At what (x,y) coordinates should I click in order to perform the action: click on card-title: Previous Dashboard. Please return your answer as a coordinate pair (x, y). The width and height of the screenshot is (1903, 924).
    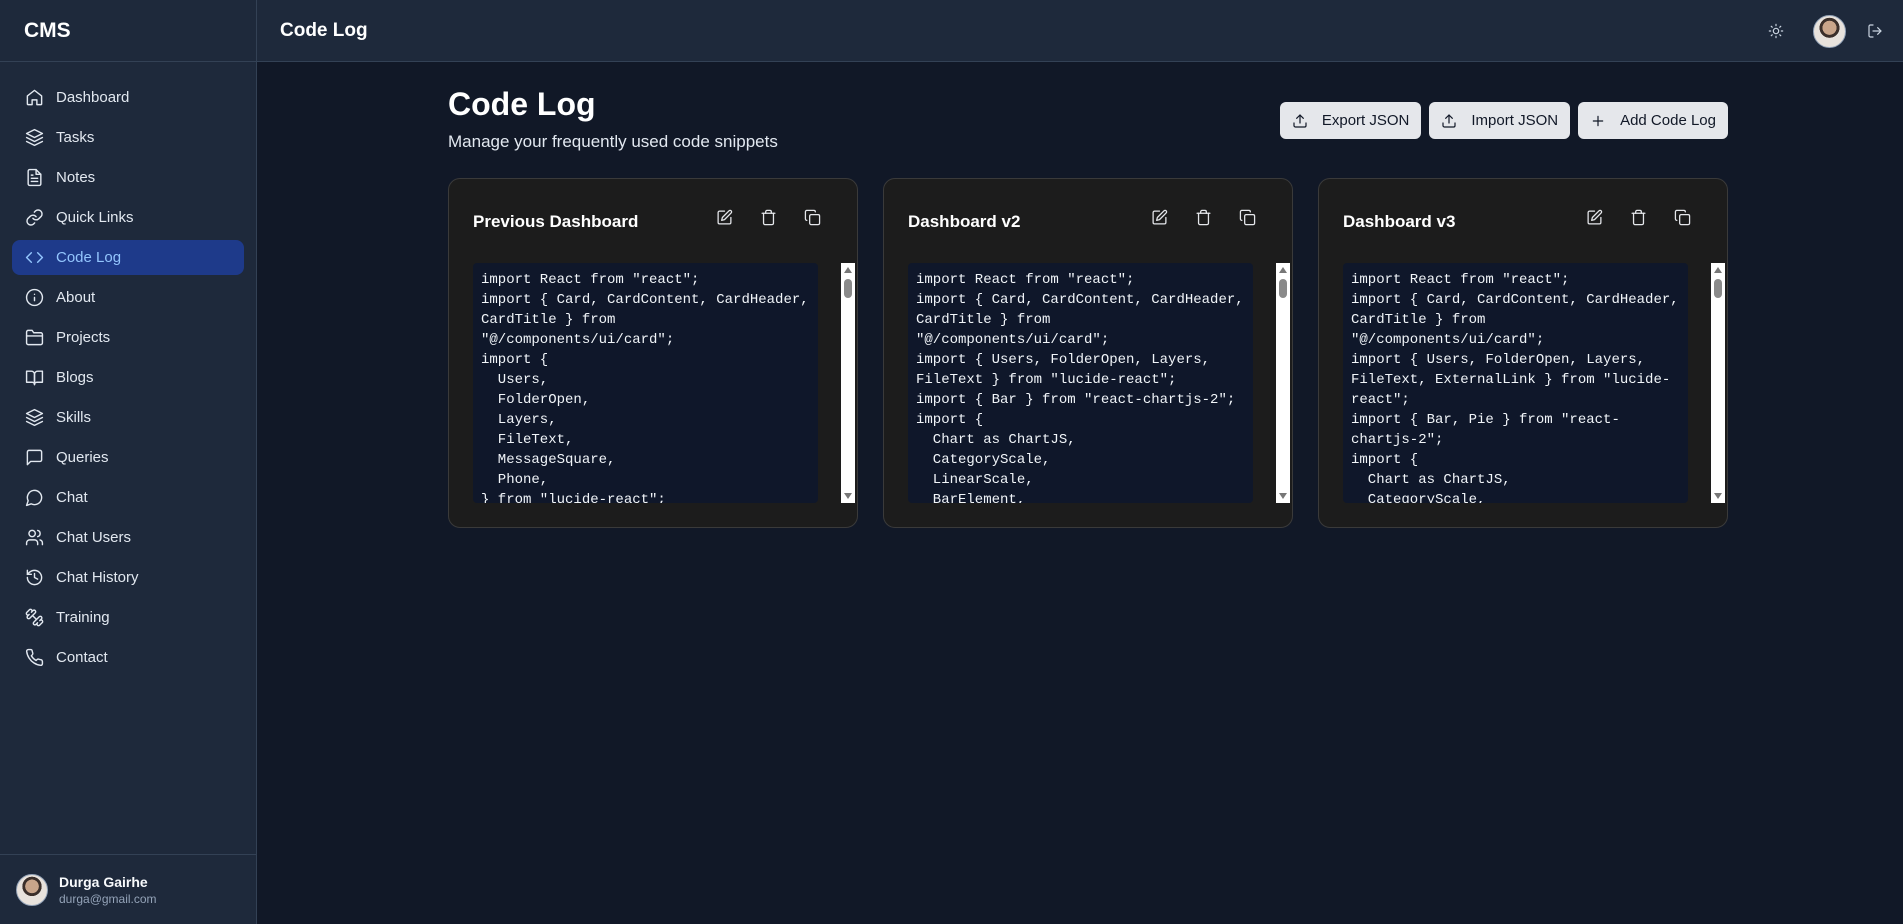
    Looking at the image, I should click on (556, 221).